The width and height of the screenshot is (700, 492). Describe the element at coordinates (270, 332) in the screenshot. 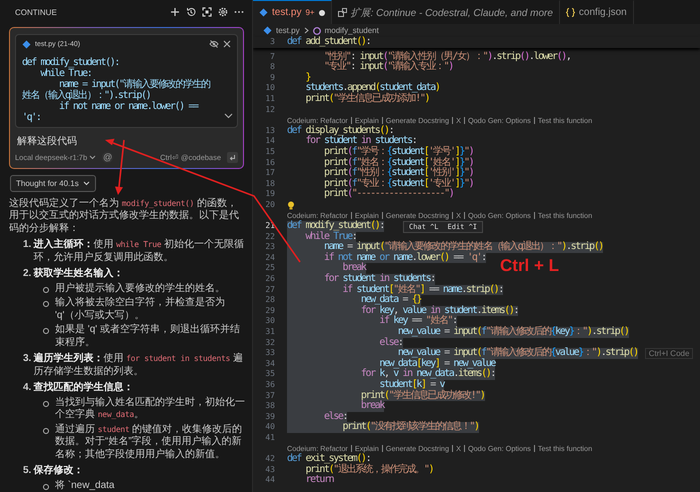

I see `line-number: 31` at that location.